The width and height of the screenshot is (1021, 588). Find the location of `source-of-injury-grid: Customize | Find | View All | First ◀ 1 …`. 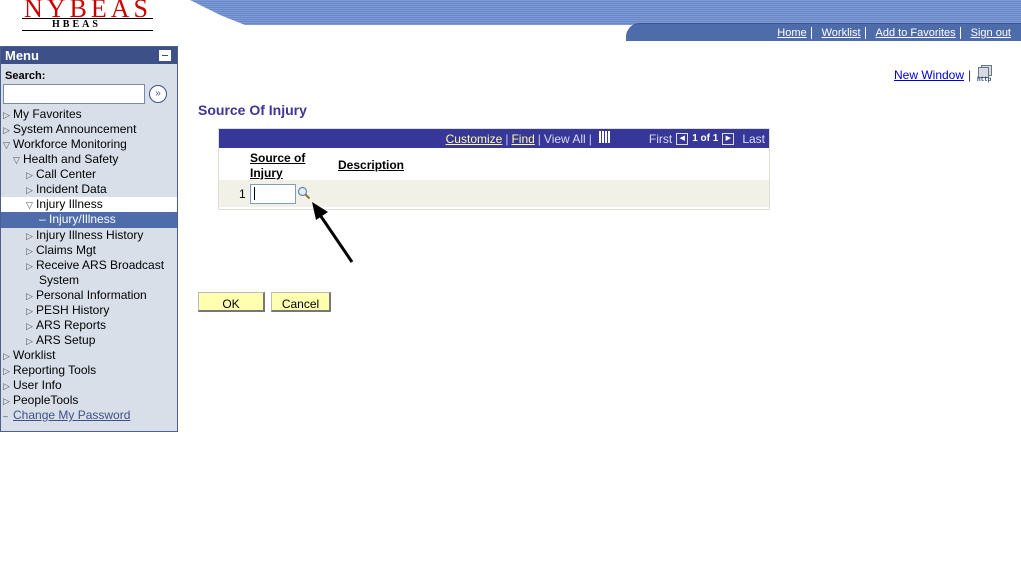

source-of-injury-grid: Customize | Find | View All | First ◀ 1 … is located at coordinates (494, 169).